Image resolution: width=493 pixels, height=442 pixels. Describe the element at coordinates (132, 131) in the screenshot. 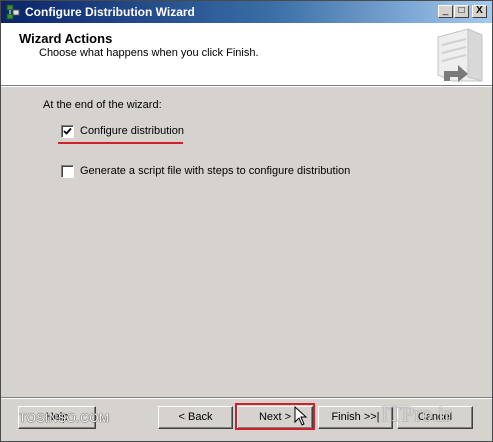

I see `configure-distribution-label: Configure distribution` at that location.